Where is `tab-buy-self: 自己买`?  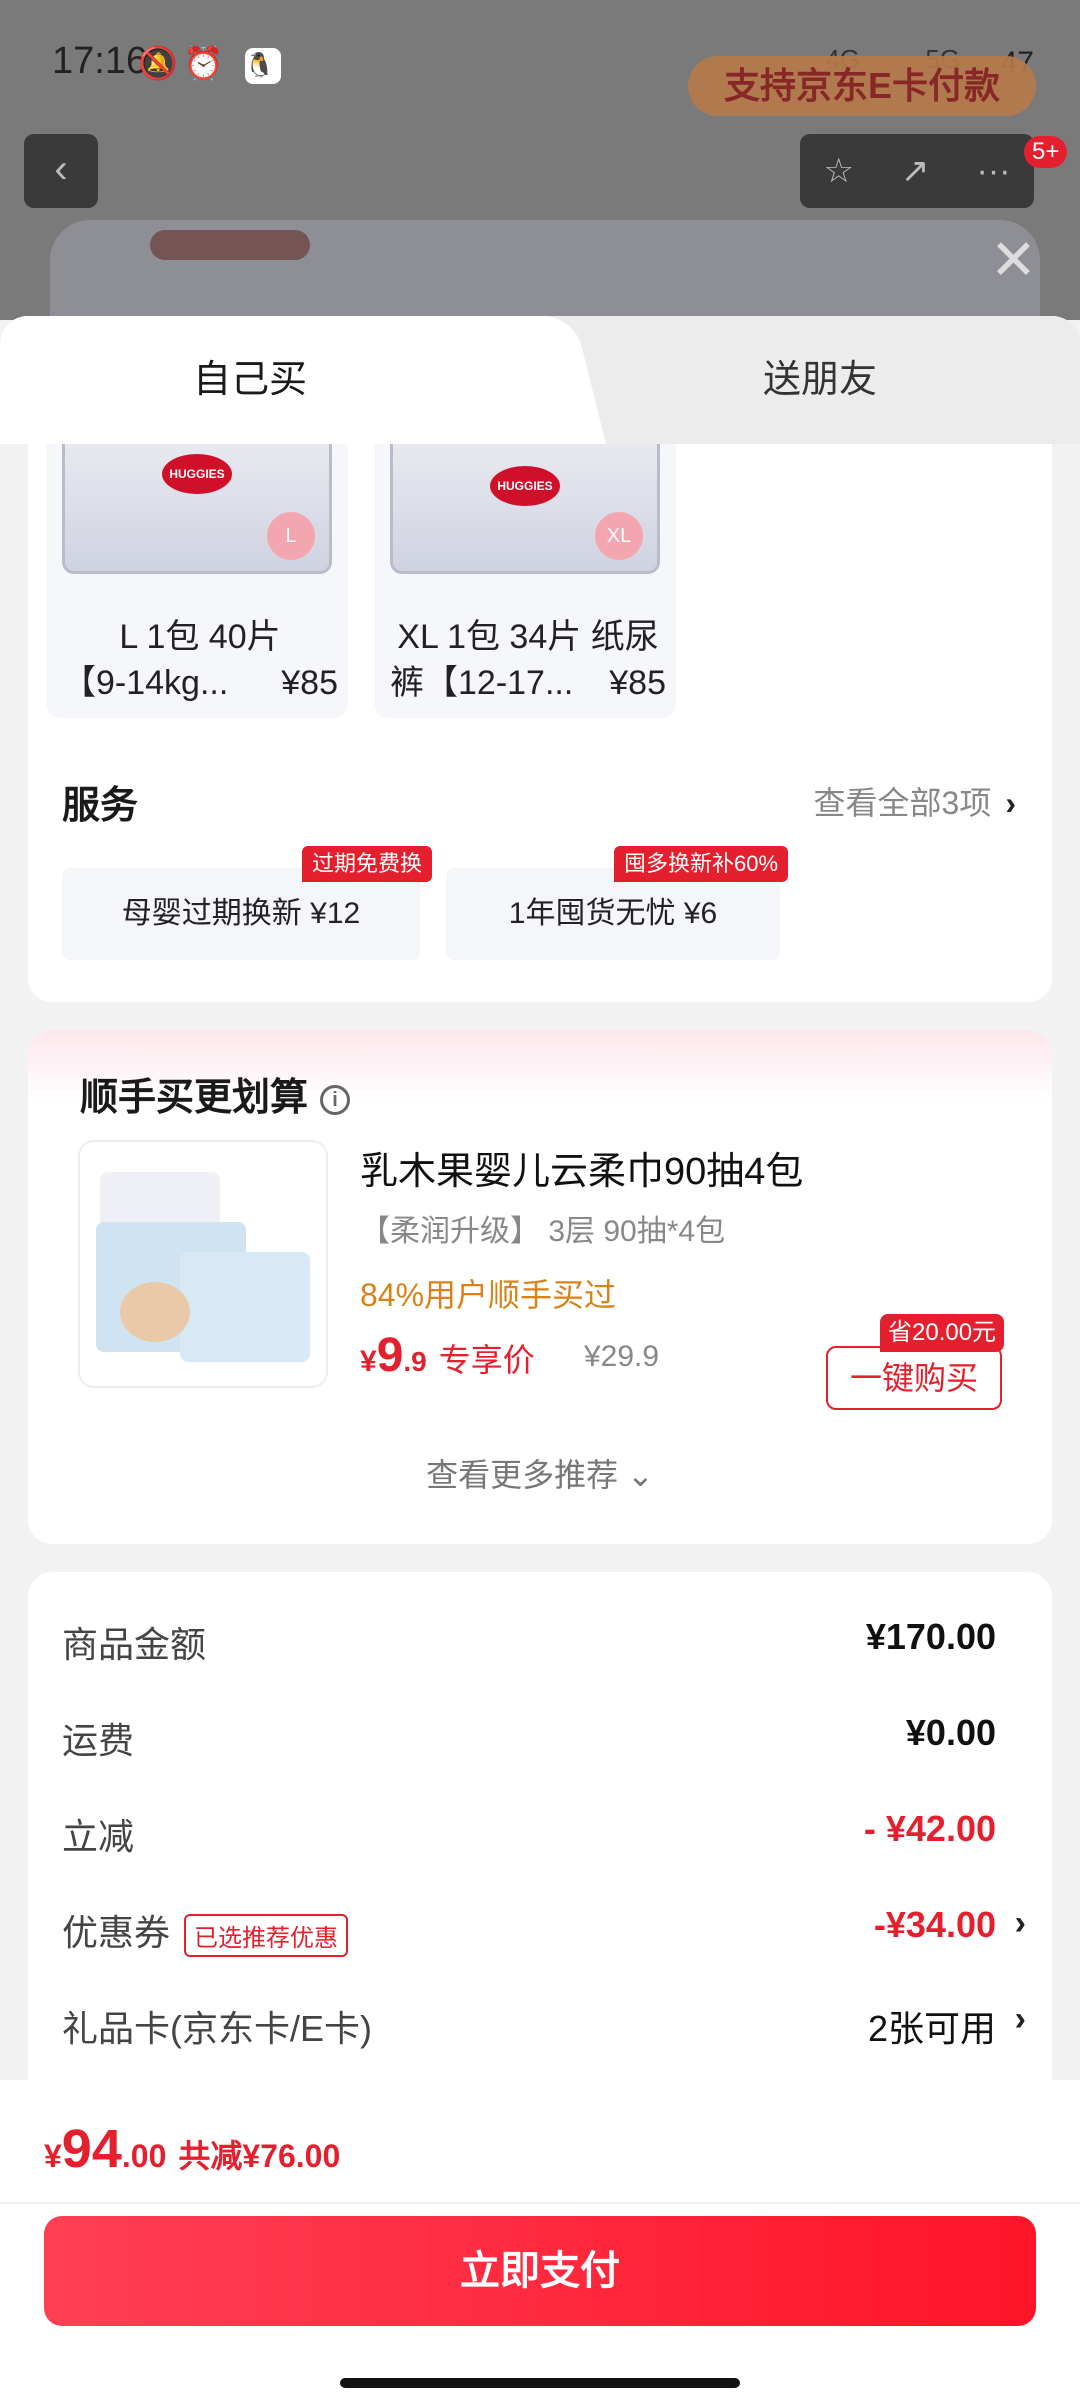
tab-buy-self: 自己买 is located at coordinates (280, 380).